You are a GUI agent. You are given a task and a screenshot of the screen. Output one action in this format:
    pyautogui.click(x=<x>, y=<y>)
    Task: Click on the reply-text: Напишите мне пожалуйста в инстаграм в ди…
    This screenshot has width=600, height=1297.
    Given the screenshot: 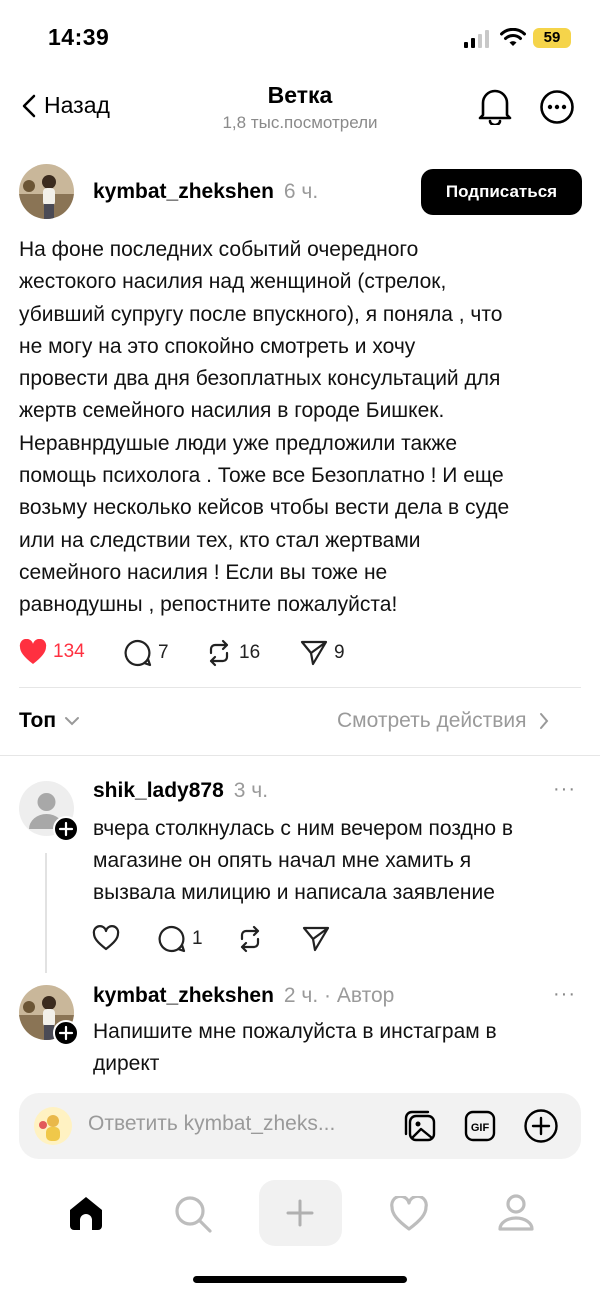 What is the action you would take?
    pyautogui.click(x=338, y=1048)
    